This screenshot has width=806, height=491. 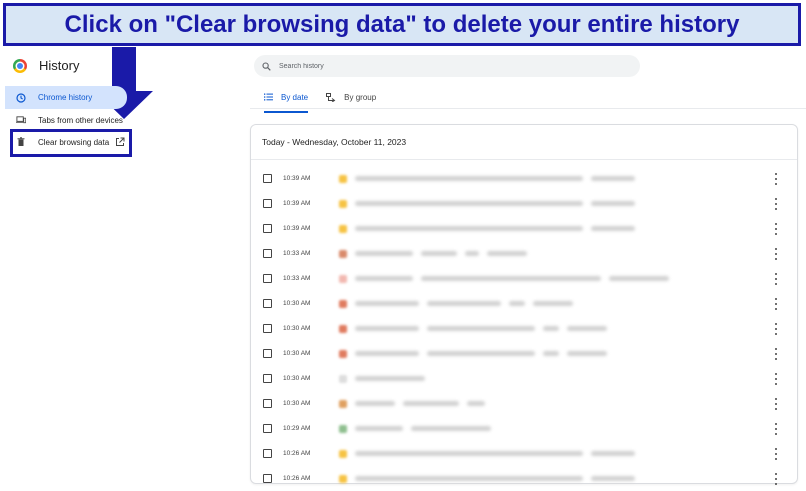 What do you see at coordinates (46, 65) in the screenshot?
I see `app-header: History` at bounding box center [46, 65].